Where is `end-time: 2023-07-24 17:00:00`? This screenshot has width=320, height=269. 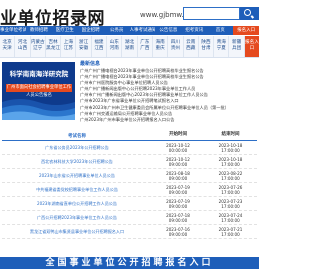 end-time: 2023-07-24 17:00:00 is located at coordinates (230, 217).